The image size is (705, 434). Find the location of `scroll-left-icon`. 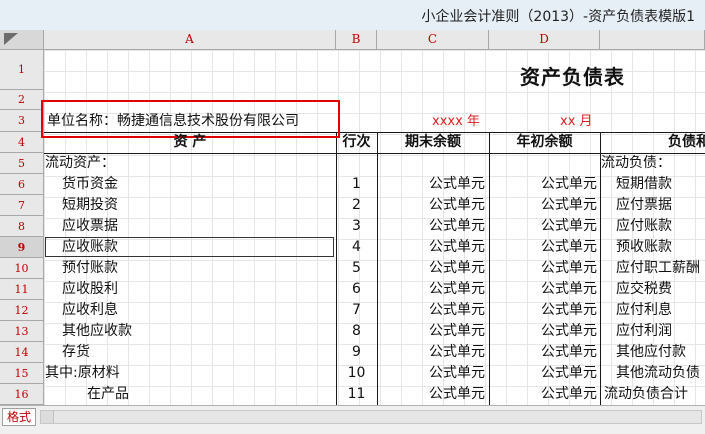

scroll-left-icon is located at coordinates (47, 417).